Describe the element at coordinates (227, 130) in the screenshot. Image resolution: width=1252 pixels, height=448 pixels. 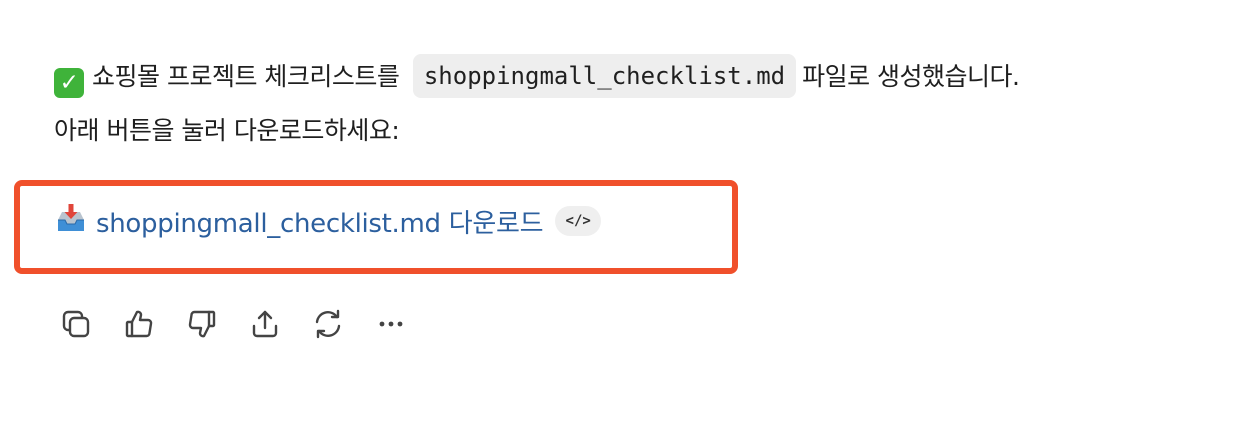
I see `message-line-2: 아래 버튼을 눌러 다운로드하세요:` at that location.